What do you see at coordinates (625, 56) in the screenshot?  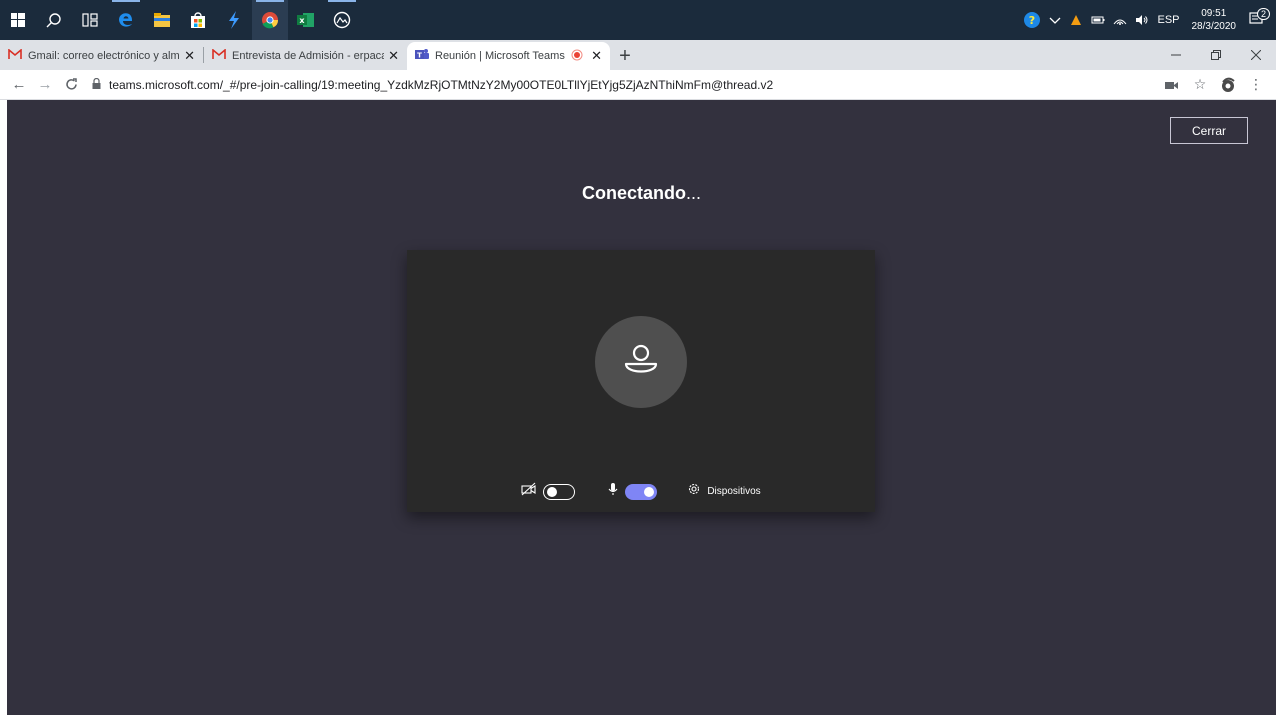 I see `new-tab-button: +` at bounding box center [625, 56].